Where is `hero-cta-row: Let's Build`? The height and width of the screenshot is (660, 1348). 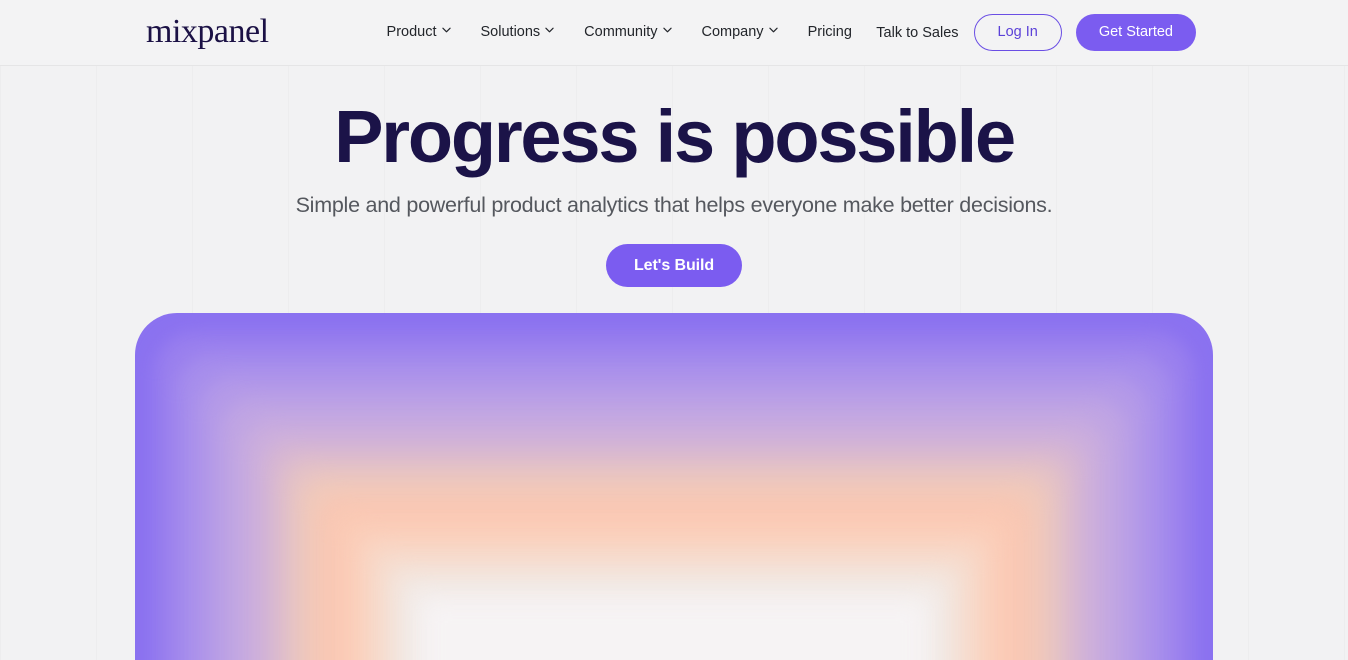 hero-cta-row: Let's Build is located at coordinates (674, 266).